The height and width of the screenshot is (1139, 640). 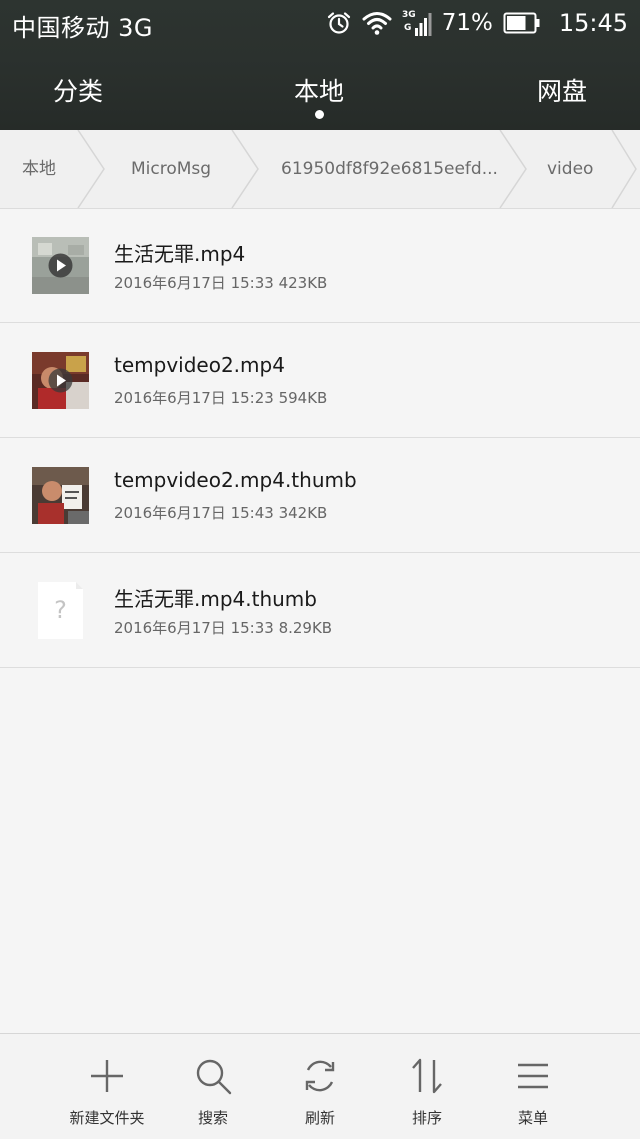 I want to click on file-name: tempvideo2.mp4.thumb, so click(x=235, y=480).